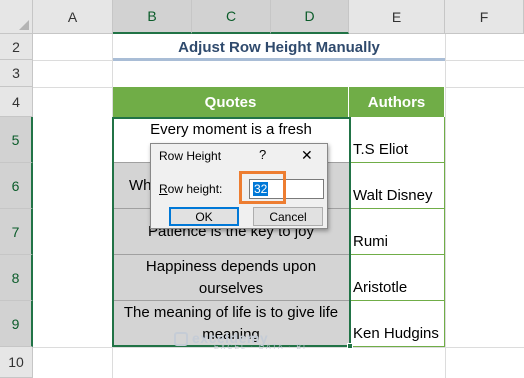 This screenshot has width=524, height=378. What do you see at coordinates (16, 278) in the screenshot?
I see `row-header-8: 8` at bounding box center [16, 278].